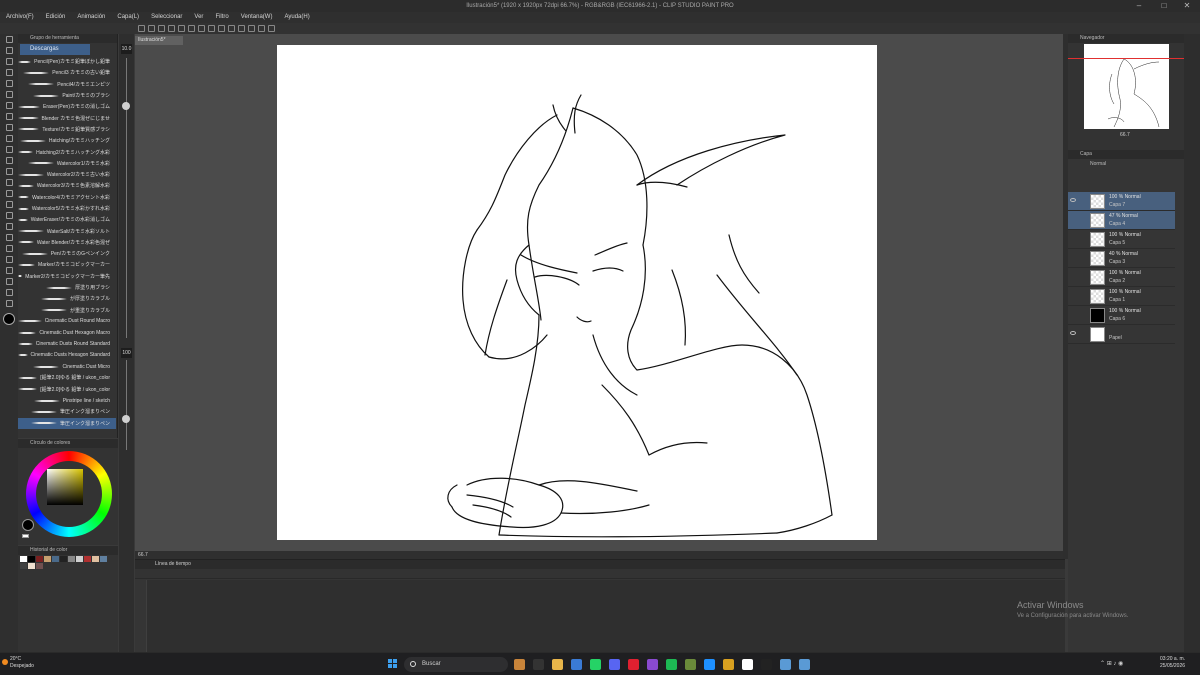 This screenshot has width=1200, height=675. What do you see at coordinates (67, 72) in the screenshot?
I see `brush-item: Pencil3 カモミの古い鉛筆` at bounding box center [67, 72].